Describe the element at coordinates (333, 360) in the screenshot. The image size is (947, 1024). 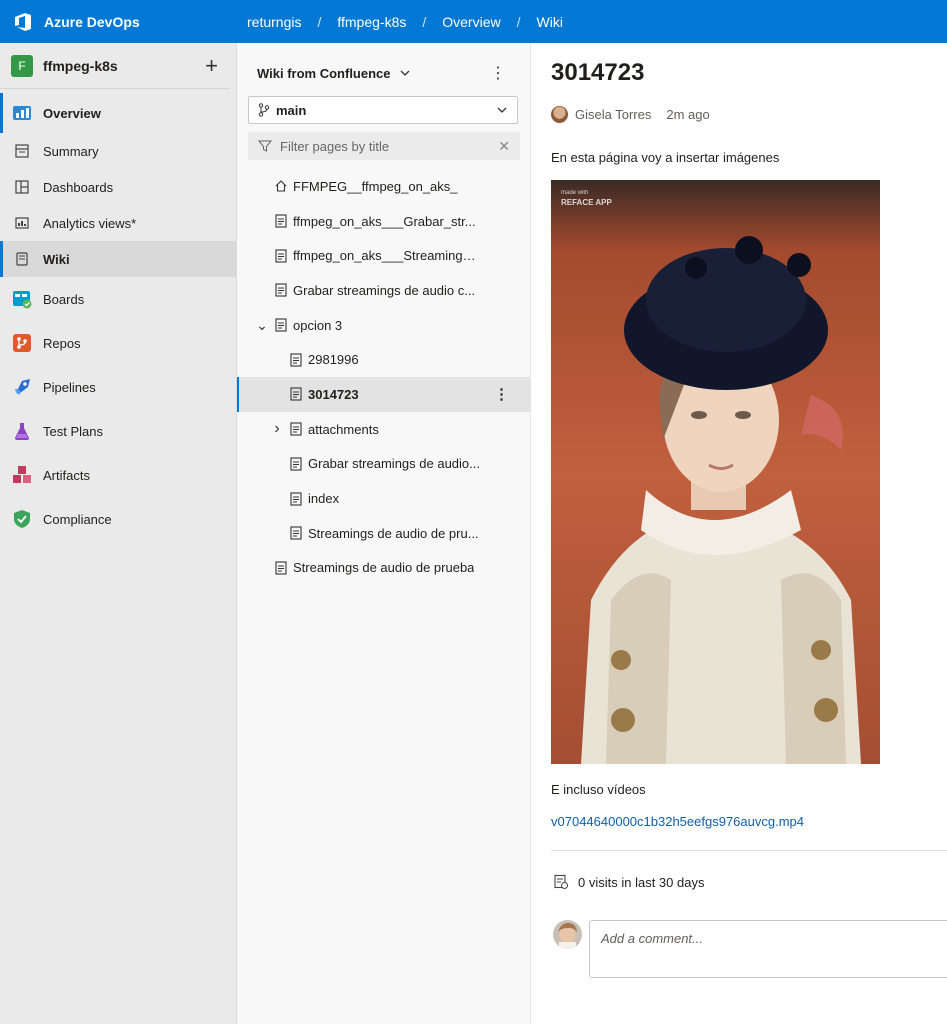
I see `tree-item-label: 2981996` at that location.